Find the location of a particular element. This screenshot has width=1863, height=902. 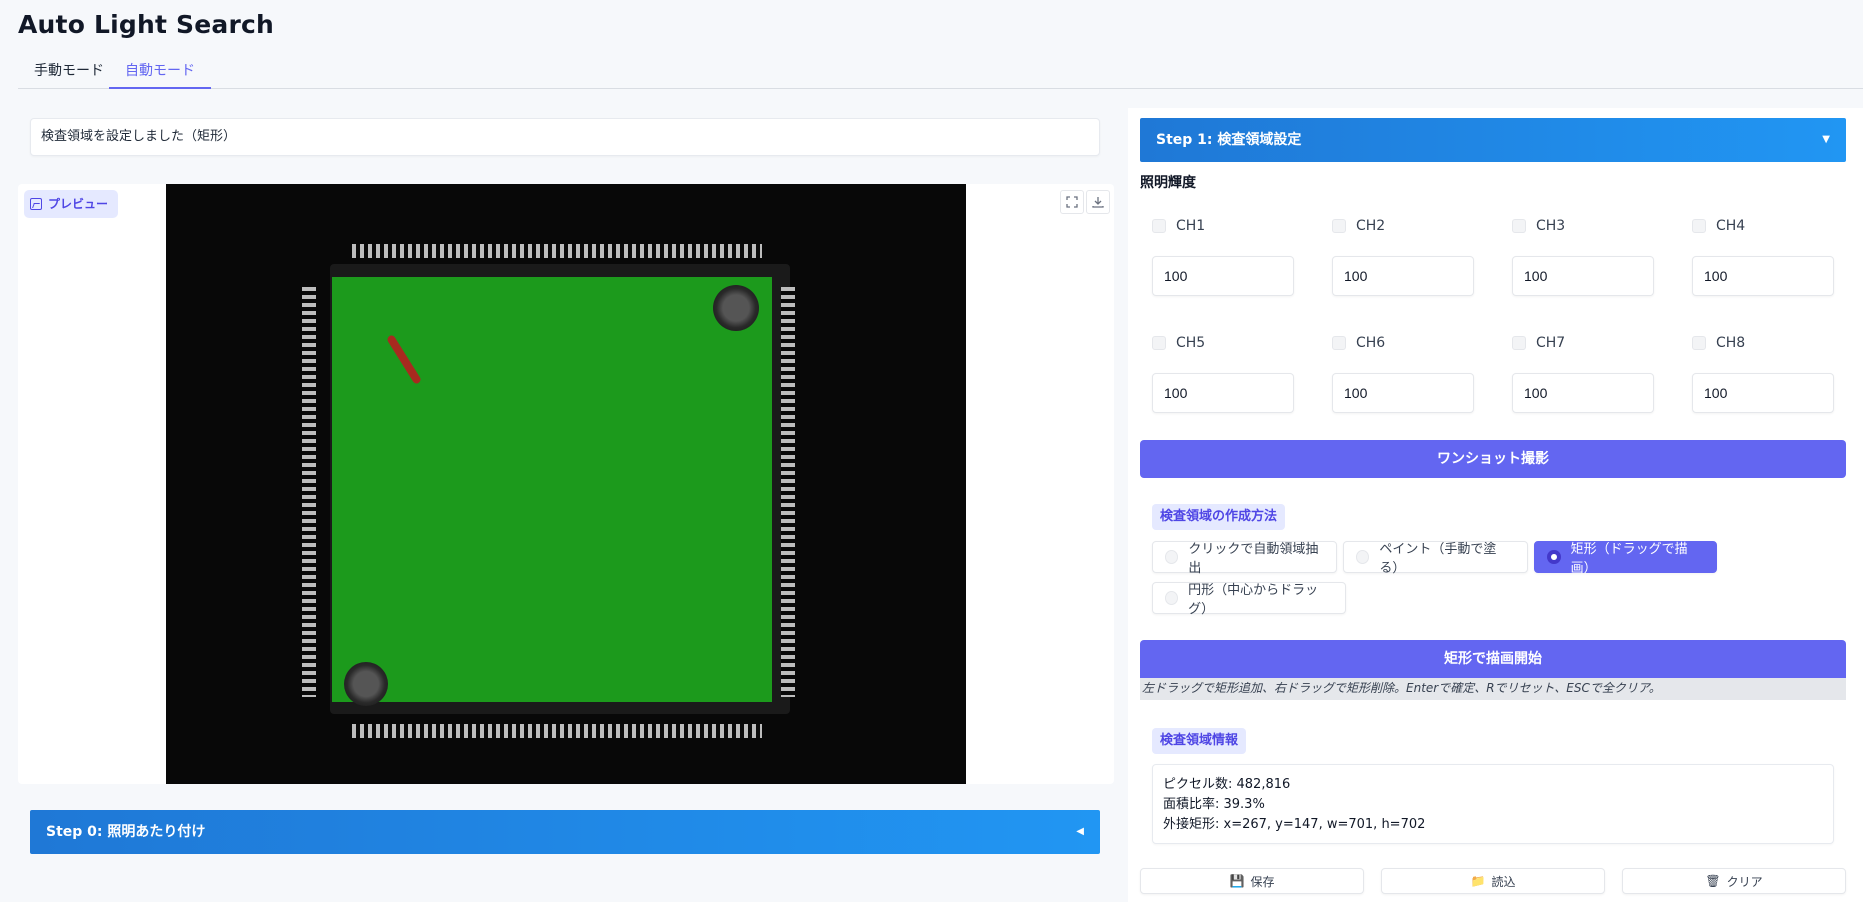

step0-label: Step 0: 照明あたり付け is located at coordinates (126, 832).